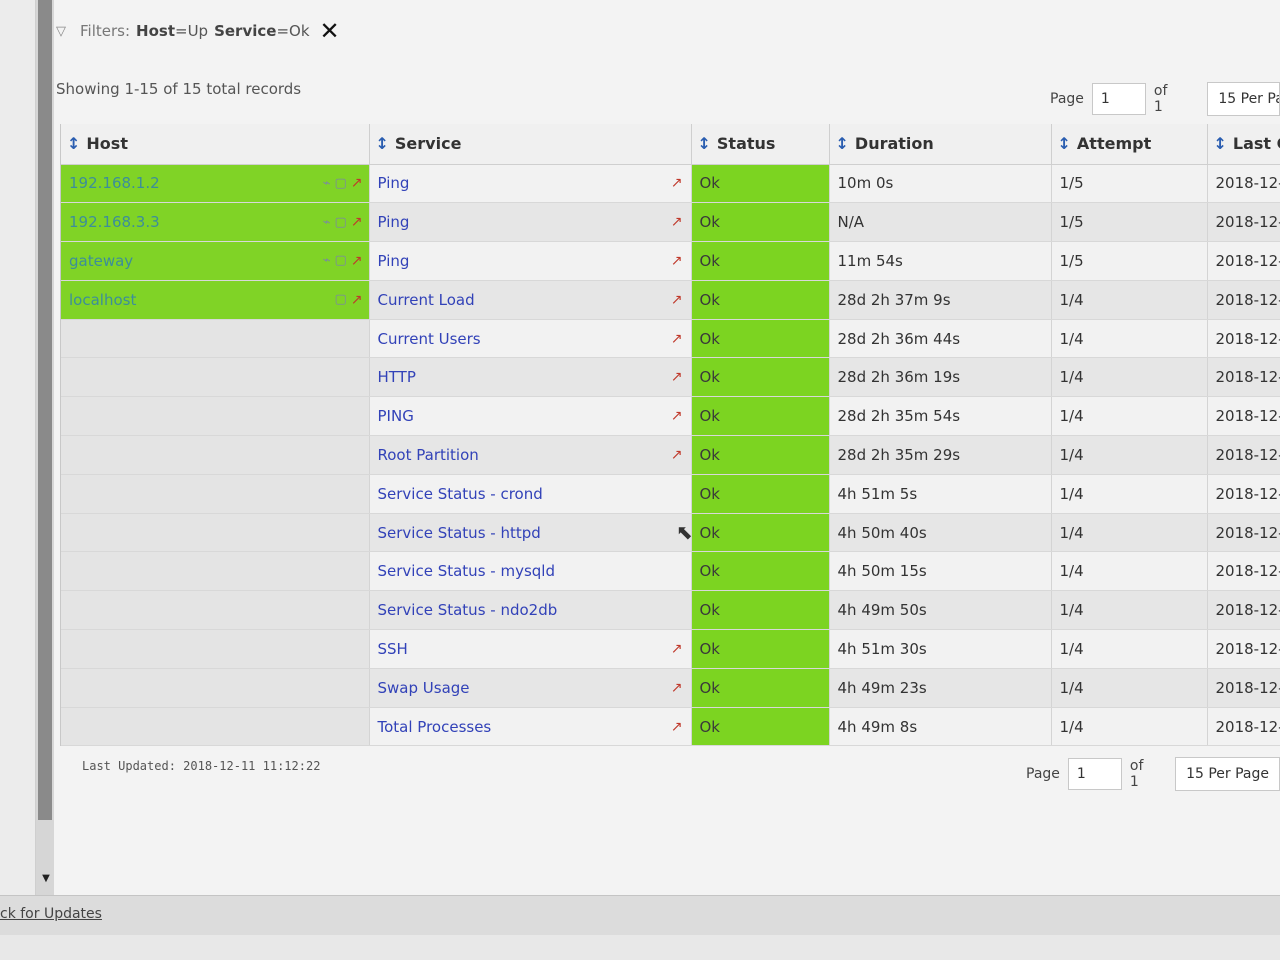  What do you see at coordinates (940, 455) in the screenshot?
I see `duration-cell: 28d 2h 35m 29s` at bounding box center [940, 455].